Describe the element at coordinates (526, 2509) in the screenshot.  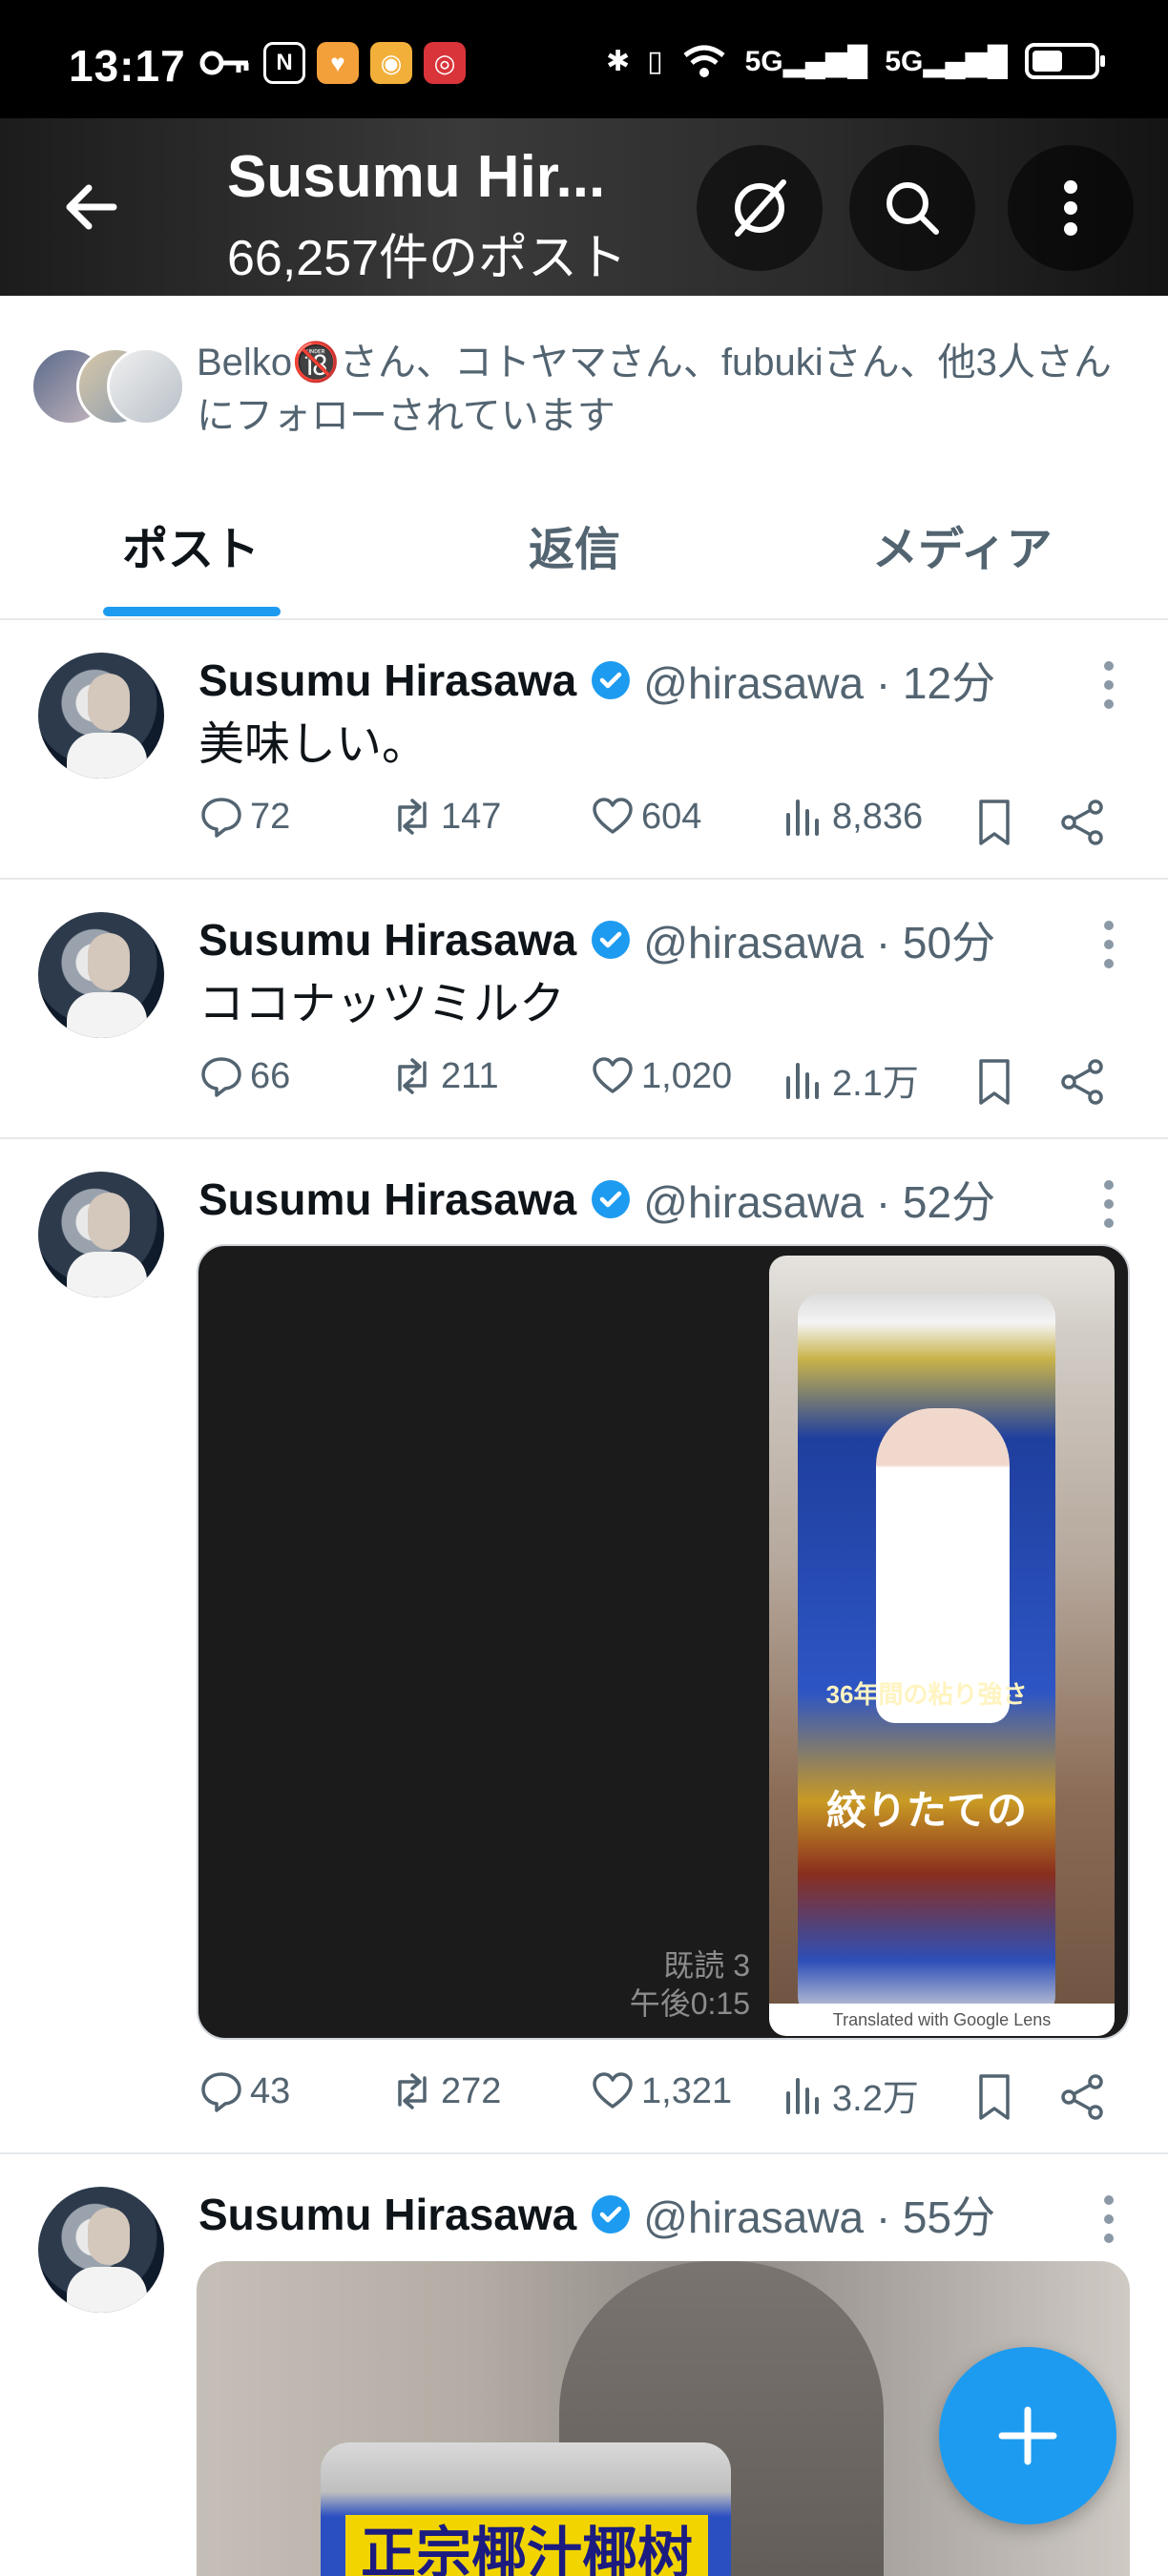
I see `coconut-can-photo: 正宗椰汁椰树牌` at that location.